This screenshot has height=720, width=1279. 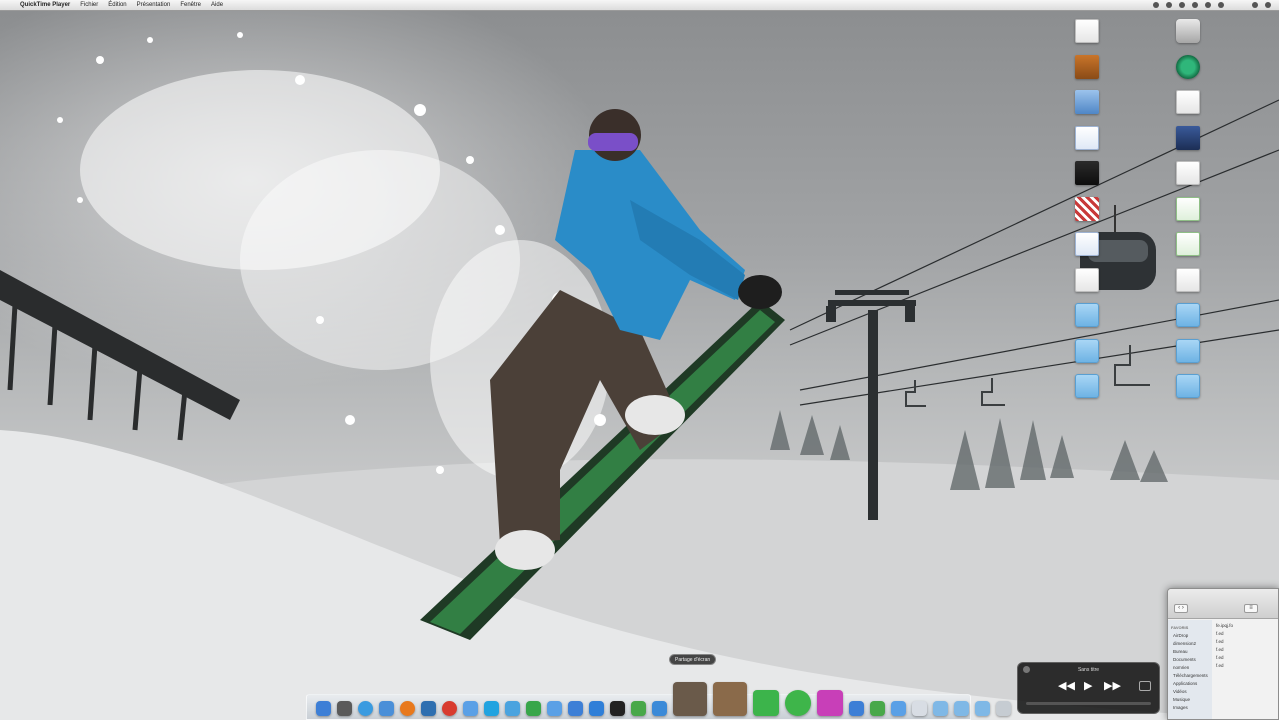 I want to click on play-button: ▶, so click(x=1088, y=686).